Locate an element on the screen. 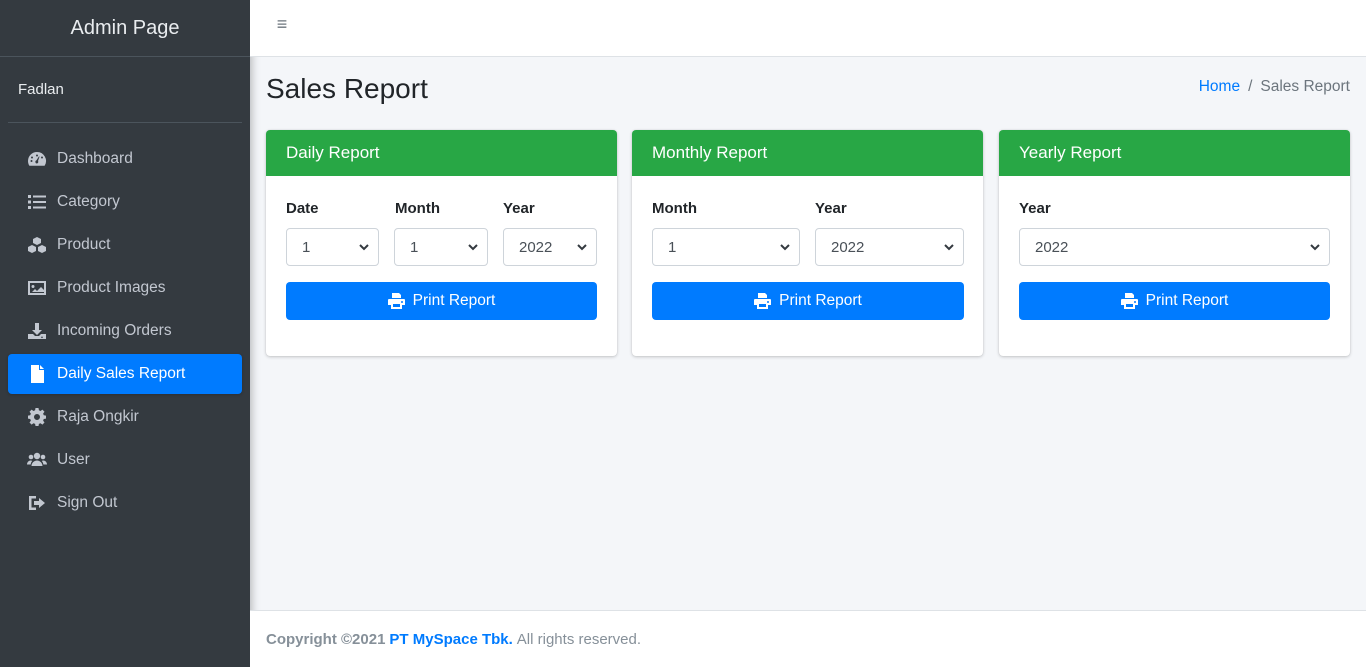 This screenshot has width=1366, height=667. date-select-value: 1 is located at coordinates (306, 247).